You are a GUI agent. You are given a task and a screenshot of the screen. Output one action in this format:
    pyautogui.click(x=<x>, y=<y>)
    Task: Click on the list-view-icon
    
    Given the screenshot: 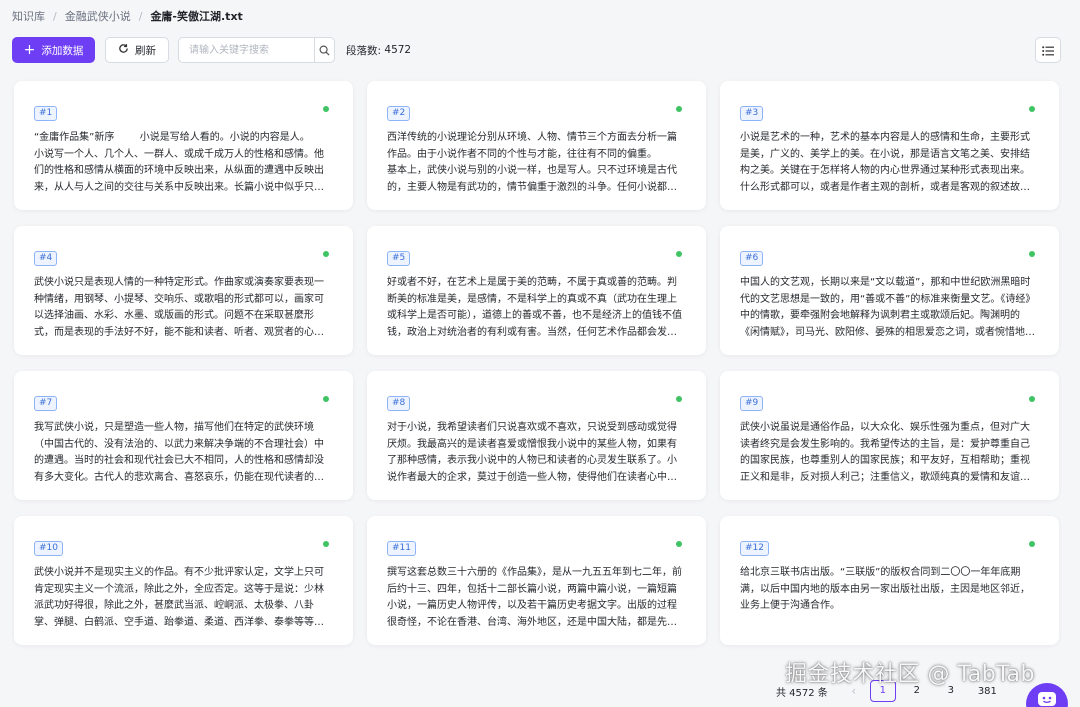 What is the action you would take?
    pyautogui.click(x=1048, y=50)
    